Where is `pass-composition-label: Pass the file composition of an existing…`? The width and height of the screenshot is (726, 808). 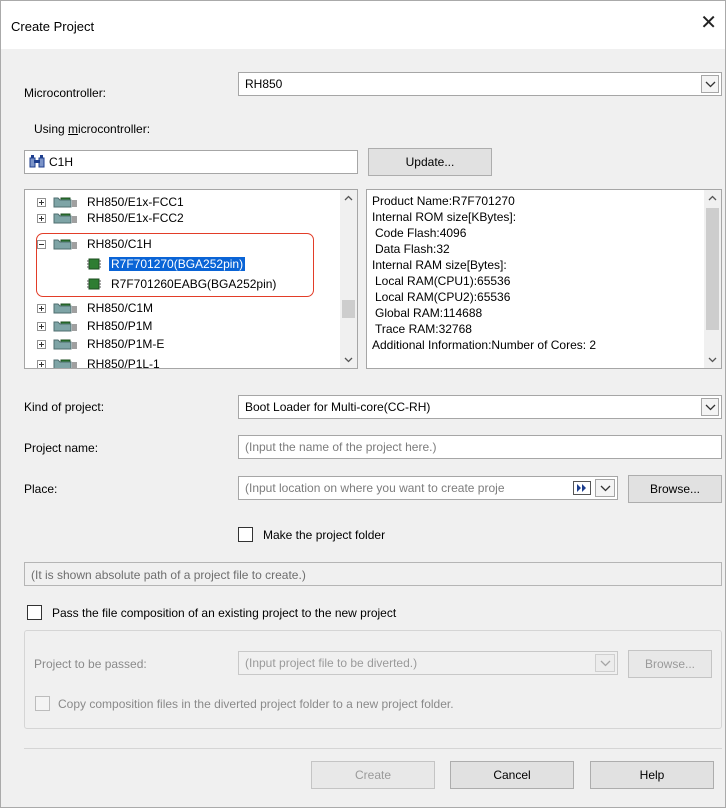 pass-composition-label: Pass the file composition of an existing… is located at coordinates (224, 613).